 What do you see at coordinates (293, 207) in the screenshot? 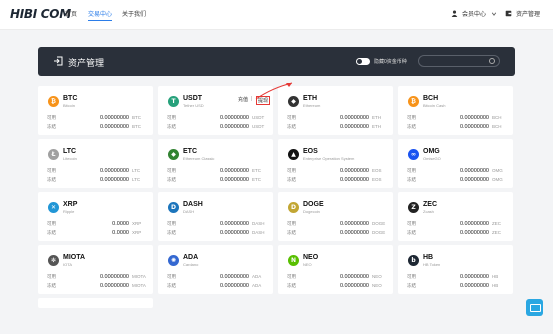
I see `doge-icon: D` at bounding box center [293, 207].